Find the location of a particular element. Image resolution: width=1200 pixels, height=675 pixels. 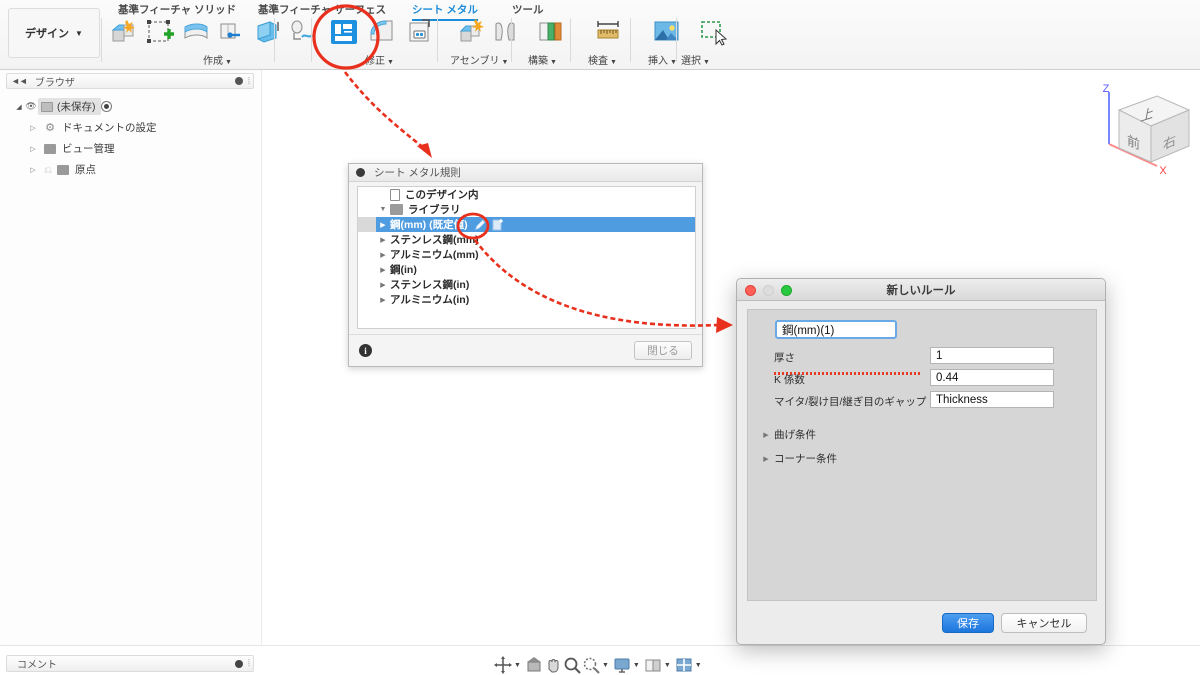

info-icon: i is located at coordinates (365, 350).